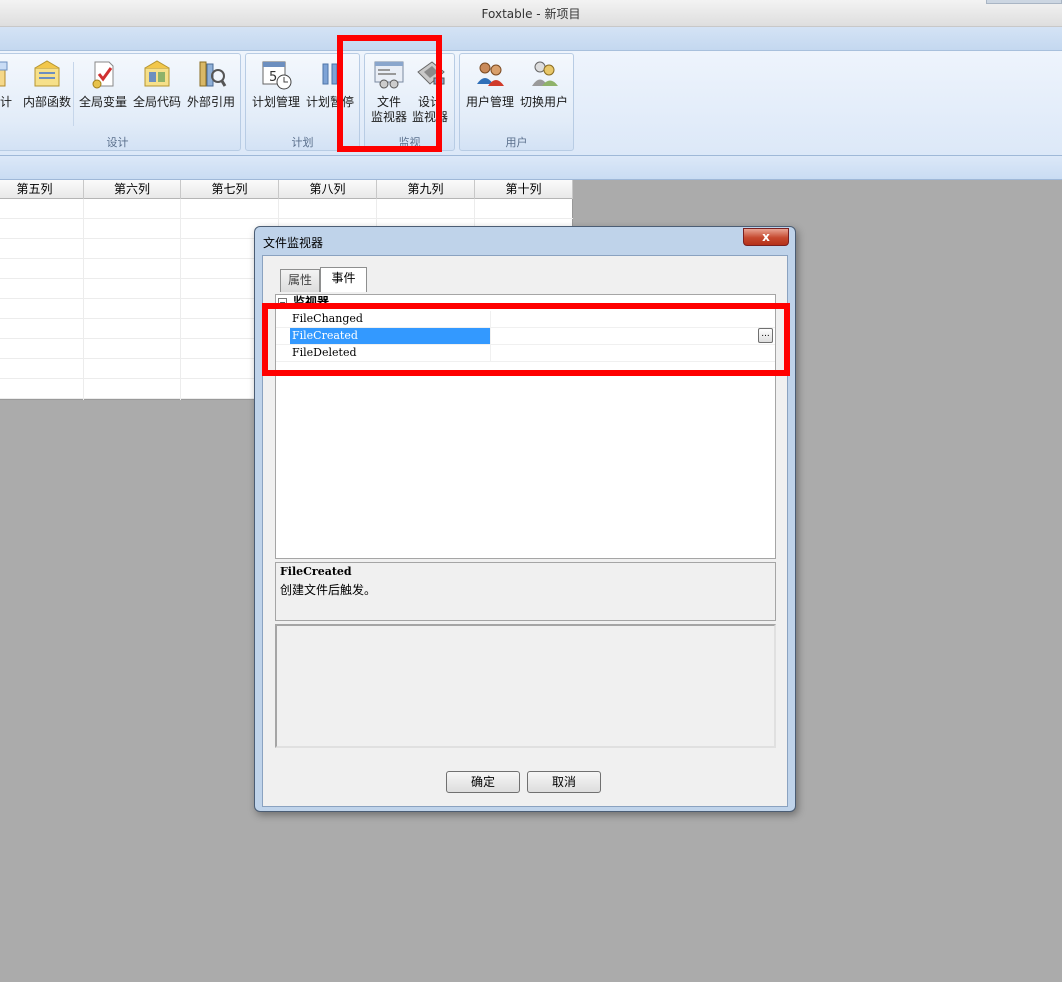  Describe the element at coordinates (545, 73) in the screenshot. I see `switch-user-icon` at that location.